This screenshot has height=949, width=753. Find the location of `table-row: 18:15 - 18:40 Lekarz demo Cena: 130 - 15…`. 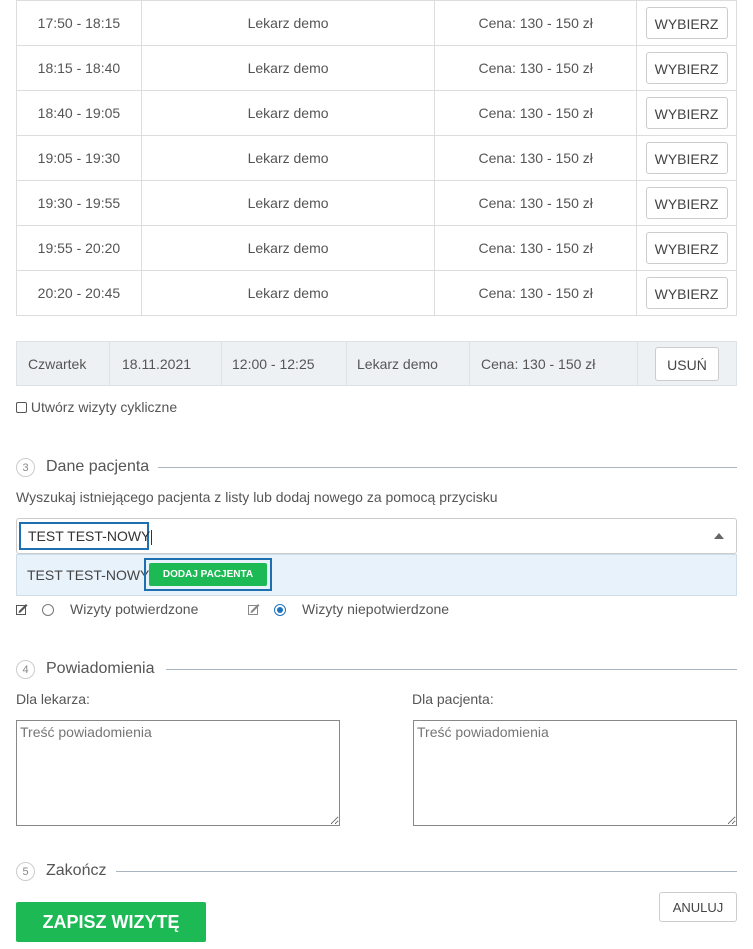

table-row: 18:15 - 18:40 Lekarz demo Cena: 130 - 15… is located at coordinates (376, 68).